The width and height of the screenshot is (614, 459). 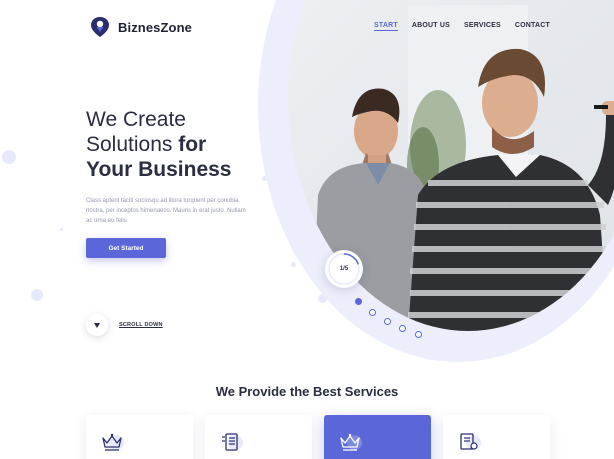 What do you see at coordinates (126, 248) in the screenshot?
I see `get-started-button: Get Started` at bounding box center [126, 248].